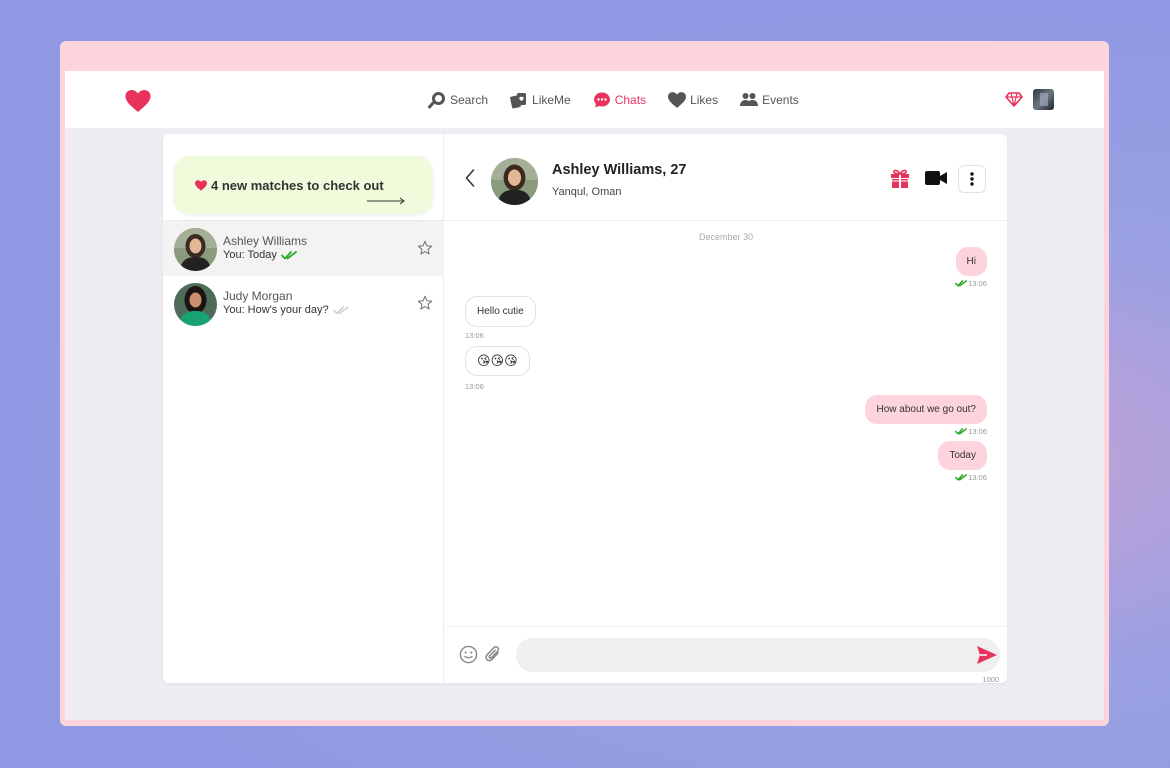 Image resolution: width=1170 pixels, height=768 pixels. What do you see at coordinates (749, 99) in the screenshot?
I see `people-icon` at bounding box center [749, 99].